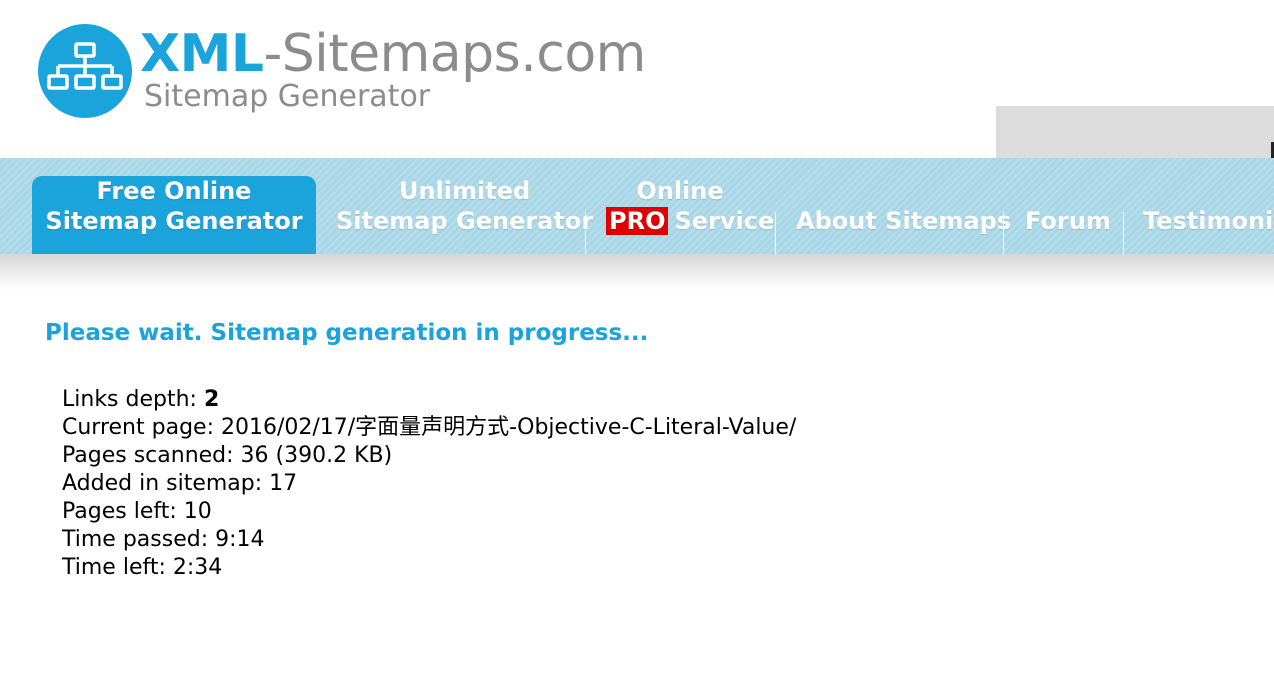  I want to click on nav-item-unlimited-generator: Unlimited Sitemap Generator, so click(464, 206).